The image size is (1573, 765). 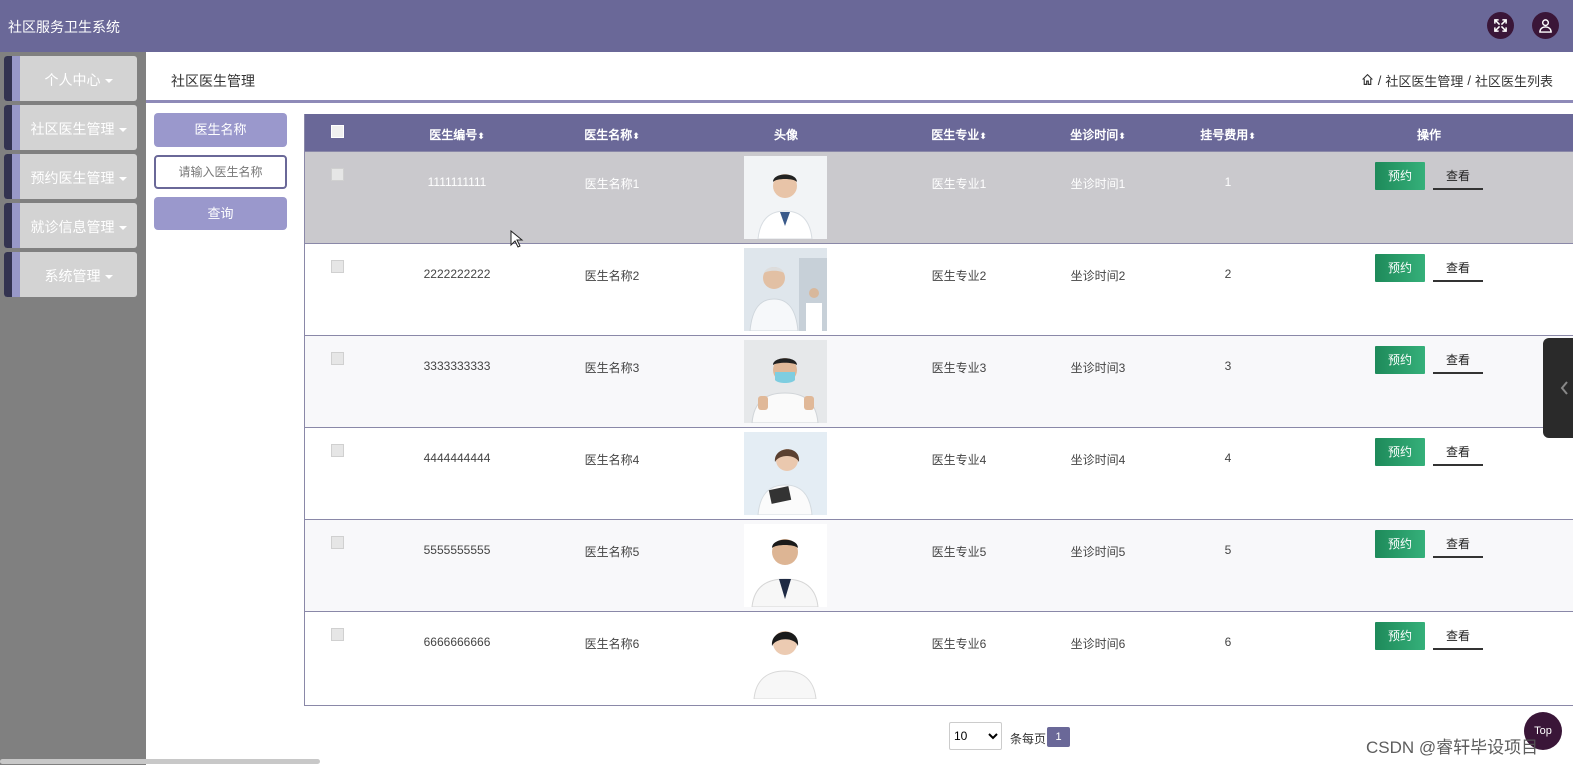 What do you see at coordinates (337, 131) in the screenshot?
I see `select-all-checkbox` at bounding box center [337, 131].